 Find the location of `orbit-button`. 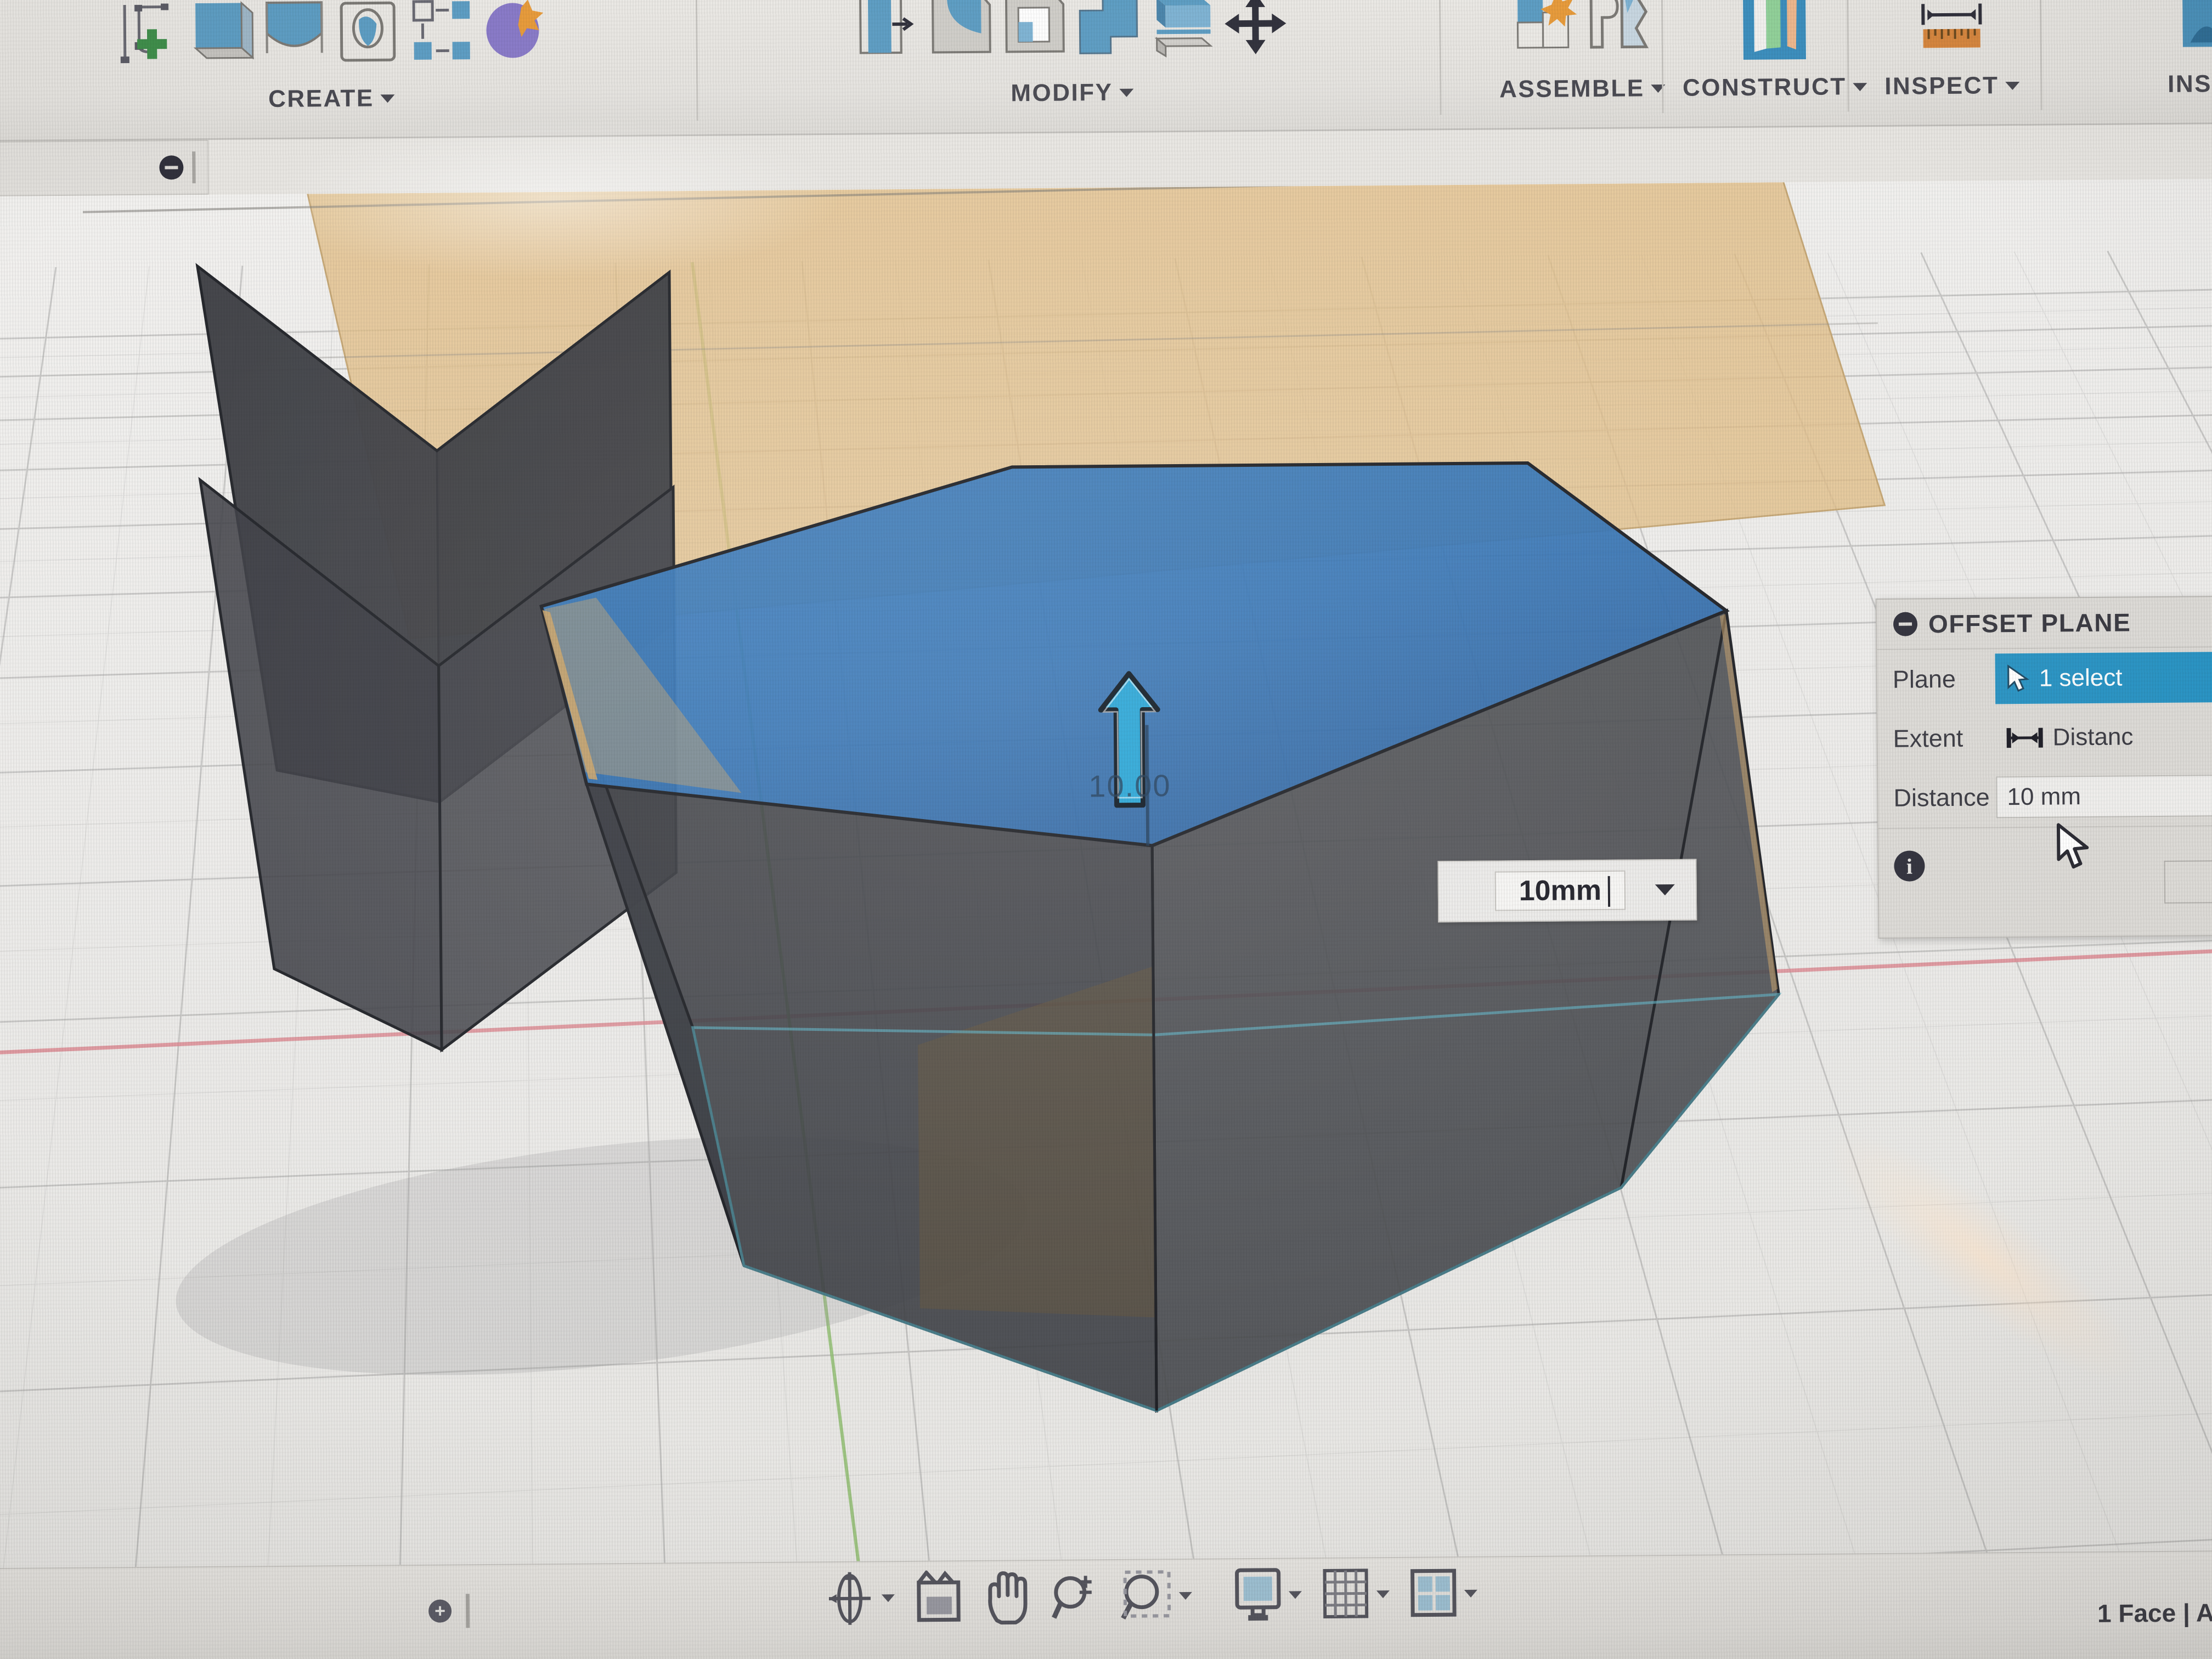

orbit-button is located at coordinates (859, 1599).